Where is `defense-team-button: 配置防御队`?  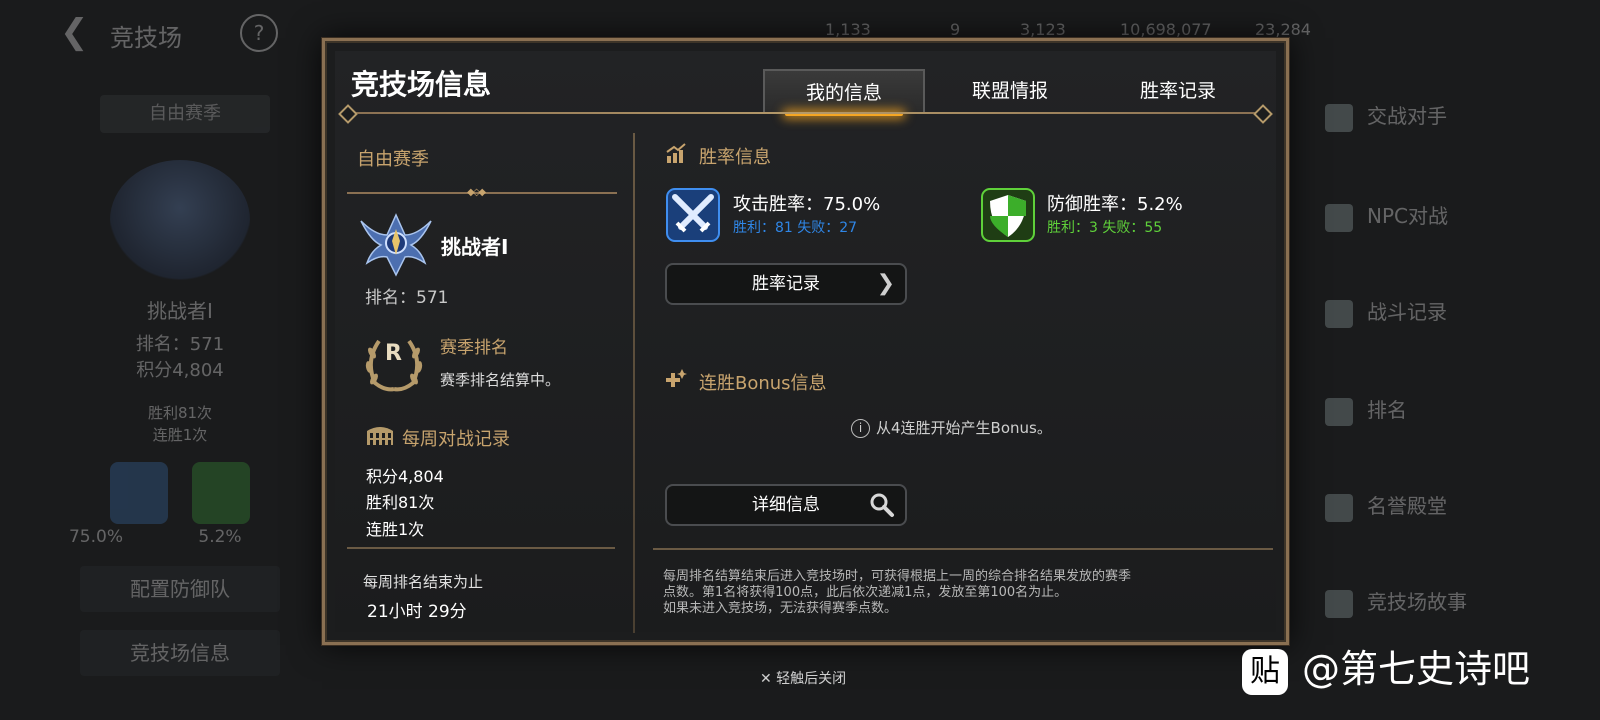 defense-team-button: 配置防御队 is located at coordinates (180, 589).